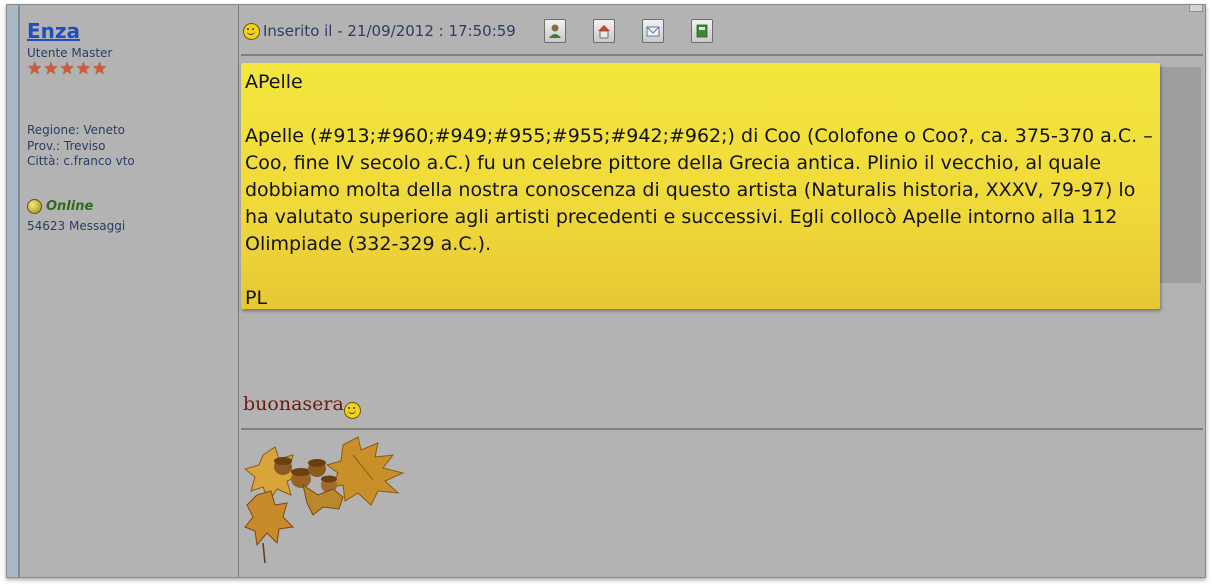  What do you see at coordinates (554, 31) in the screenshot?
I see `profile-icon` at bounding box center [554, 31].